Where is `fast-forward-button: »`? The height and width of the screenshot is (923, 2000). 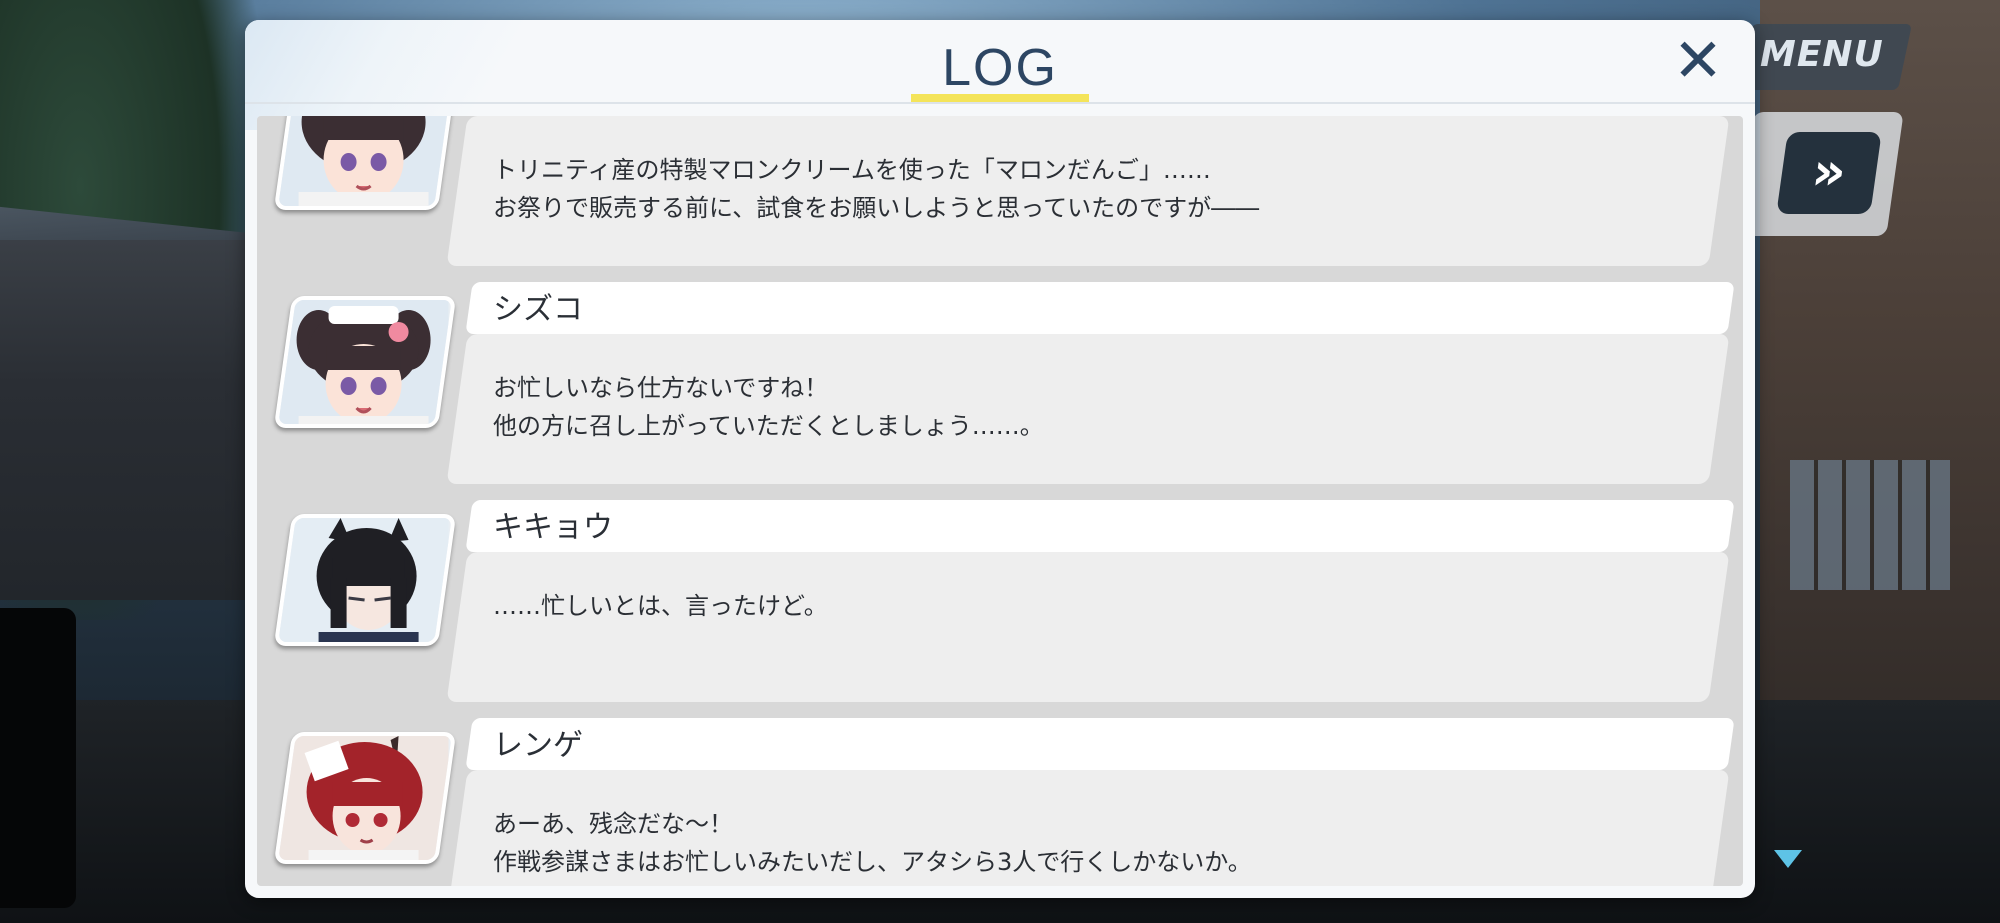 fast-forward-button: » is located at coordinates (1829, 173).